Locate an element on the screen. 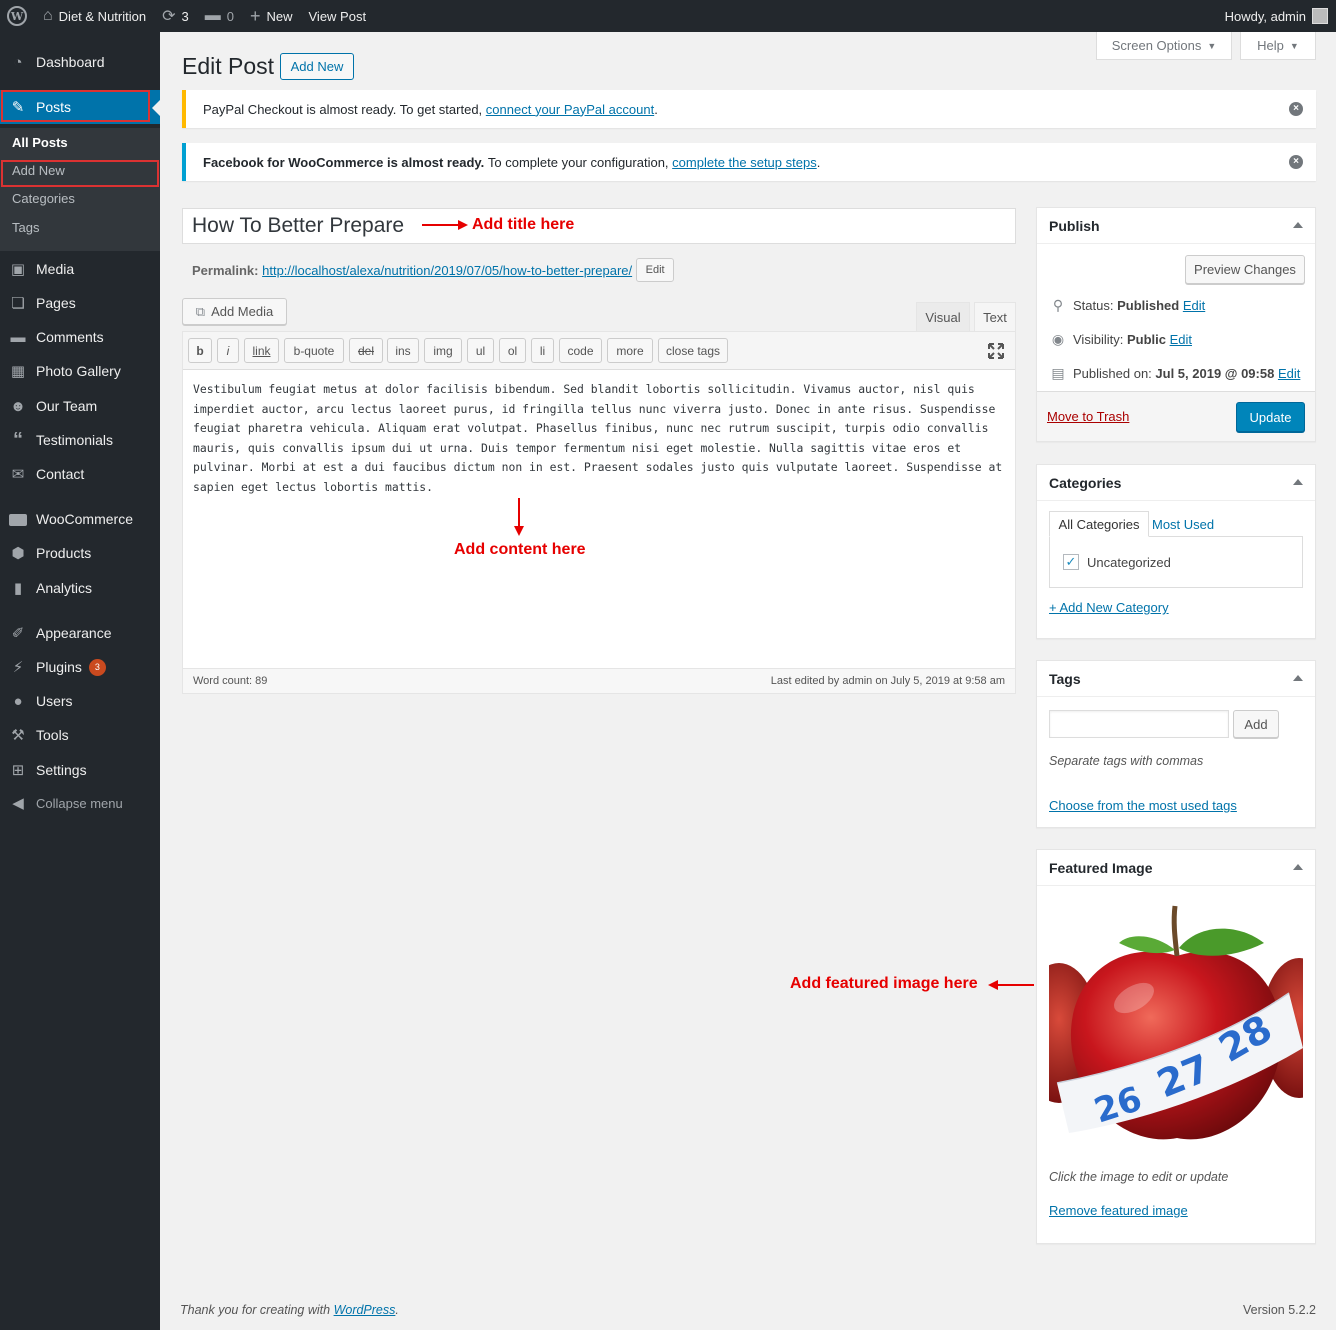 This screenshot has height=1330, width=1336. submenu-add-new: Add New is located at coordinates (80, 170).